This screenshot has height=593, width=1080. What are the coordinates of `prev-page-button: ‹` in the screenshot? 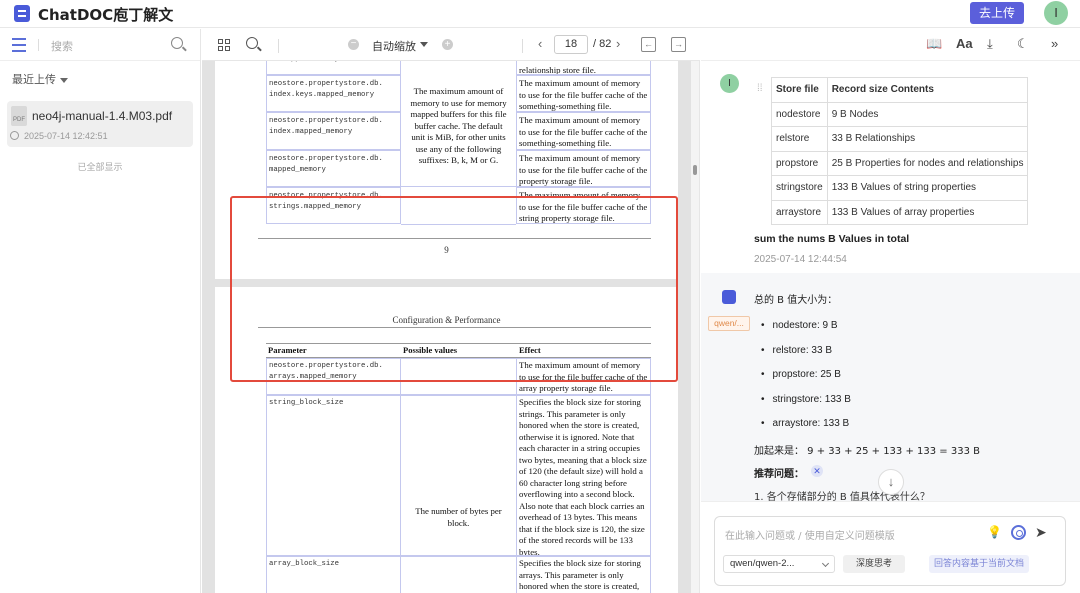 It's located at (540, 43).